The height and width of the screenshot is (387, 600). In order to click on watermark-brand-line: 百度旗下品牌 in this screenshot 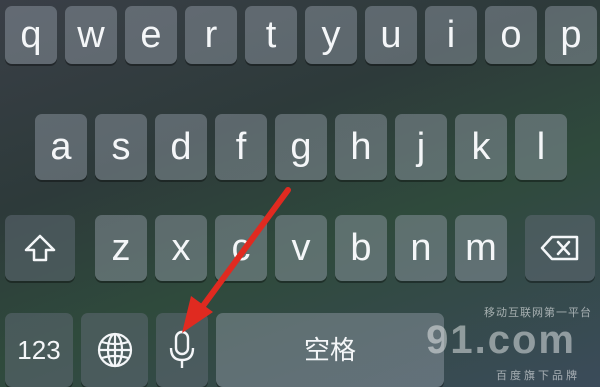, I will do `click(538, 376)`.